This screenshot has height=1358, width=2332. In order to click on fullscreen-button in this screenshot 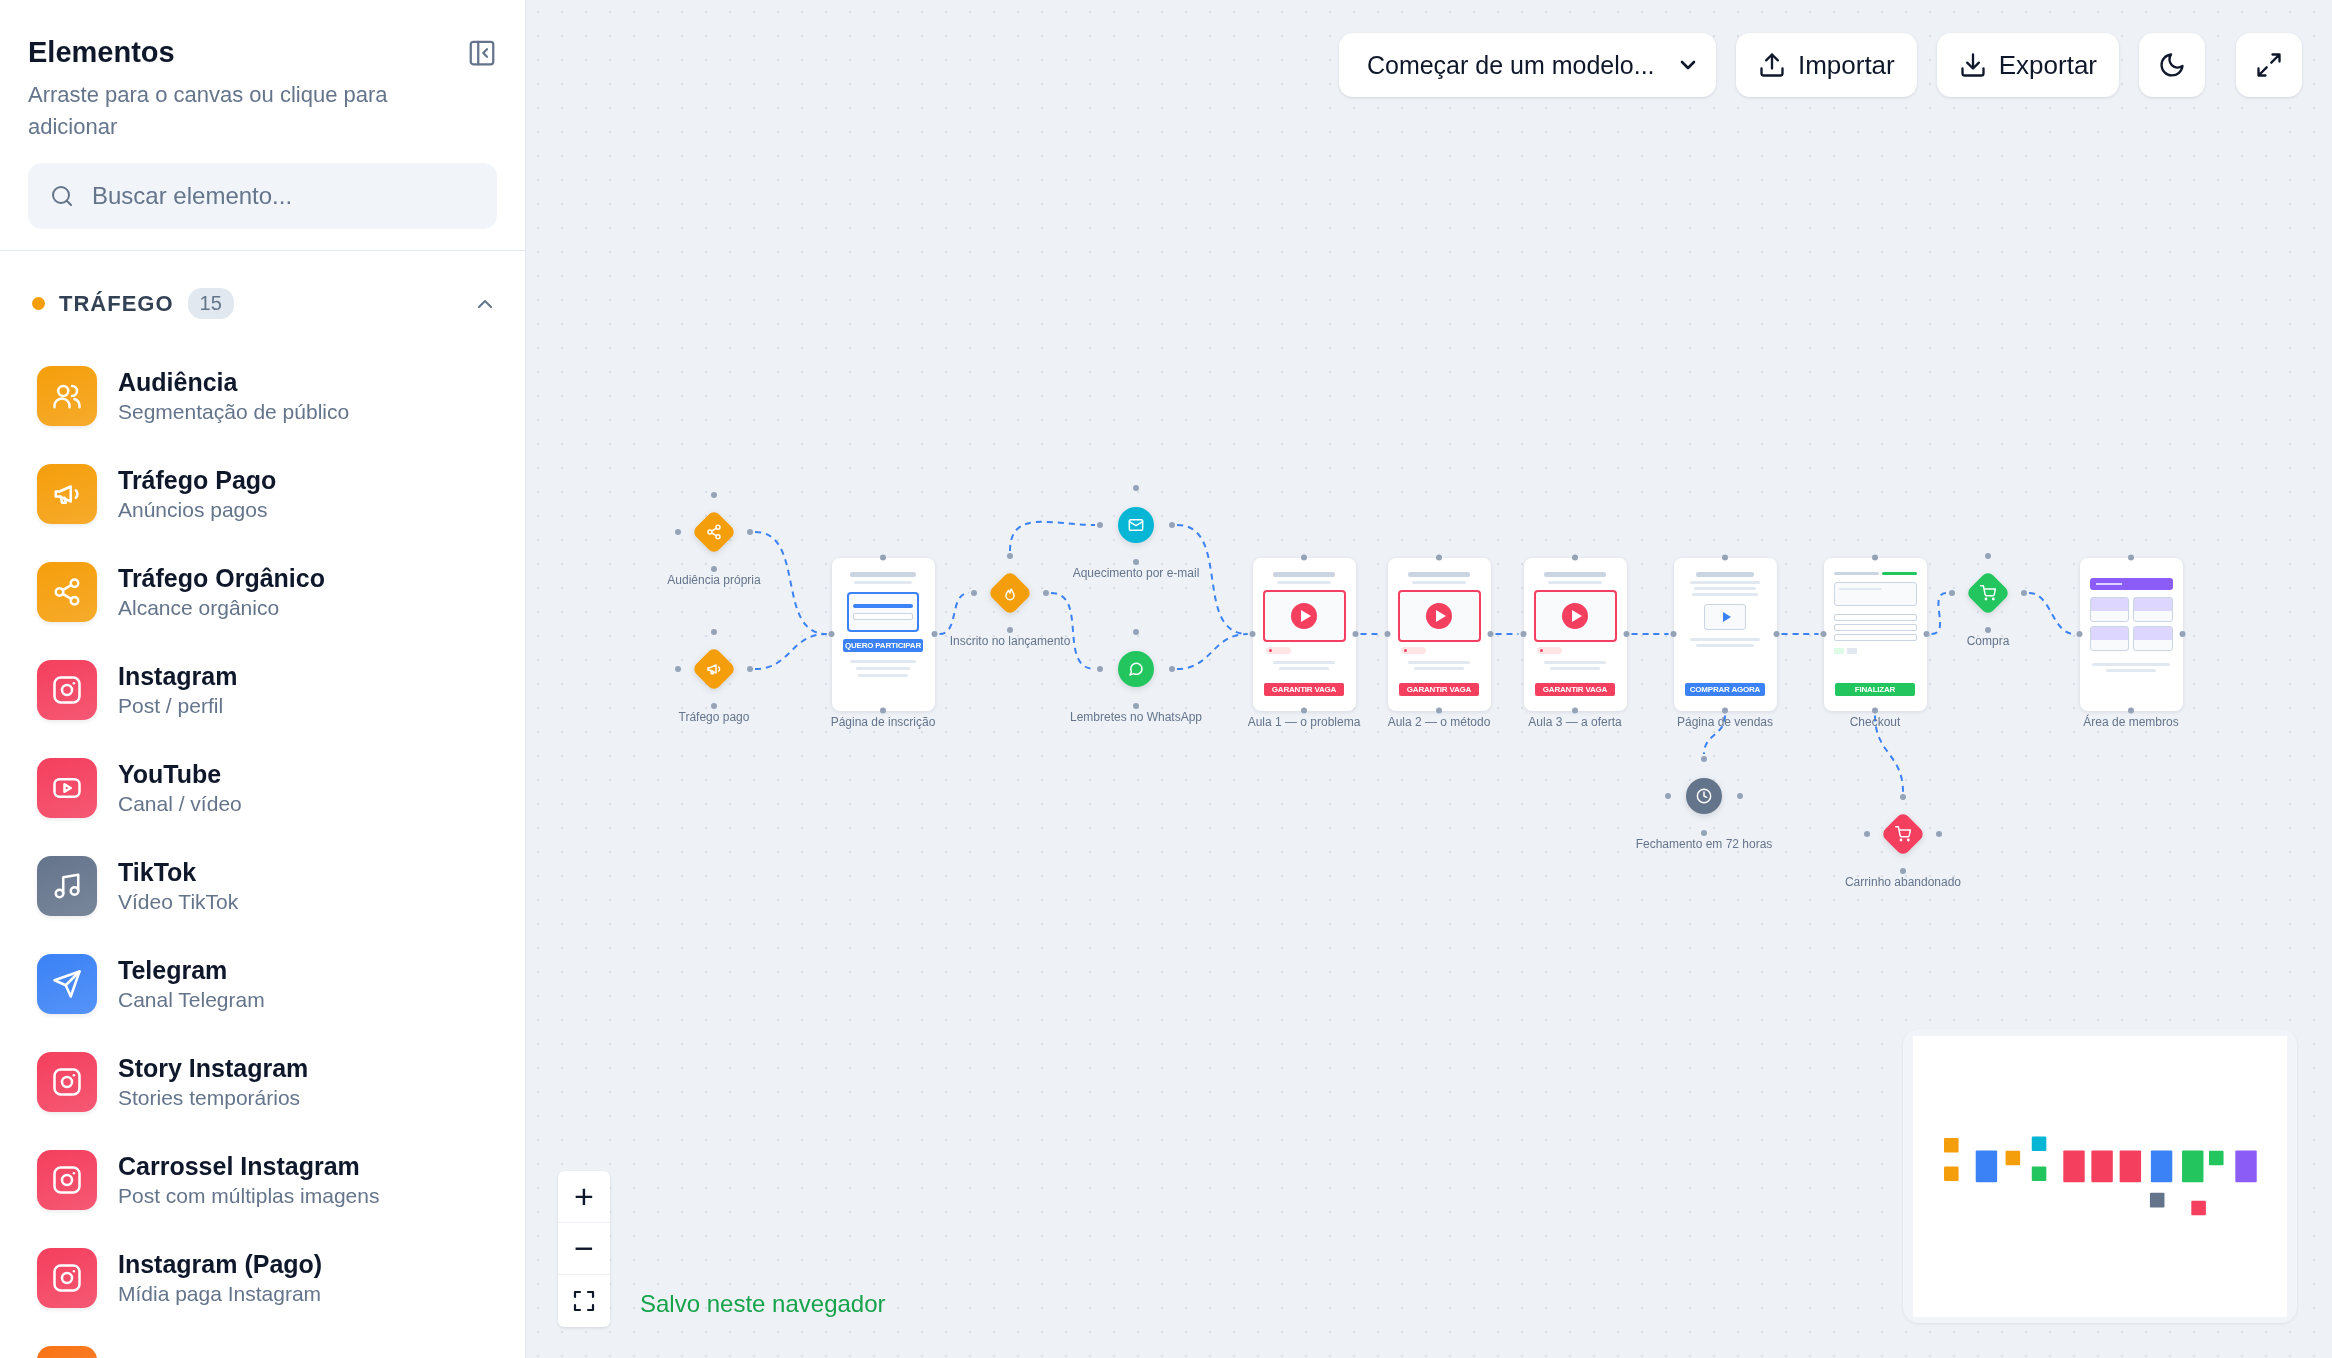, I will do `click(2269, 65)`.